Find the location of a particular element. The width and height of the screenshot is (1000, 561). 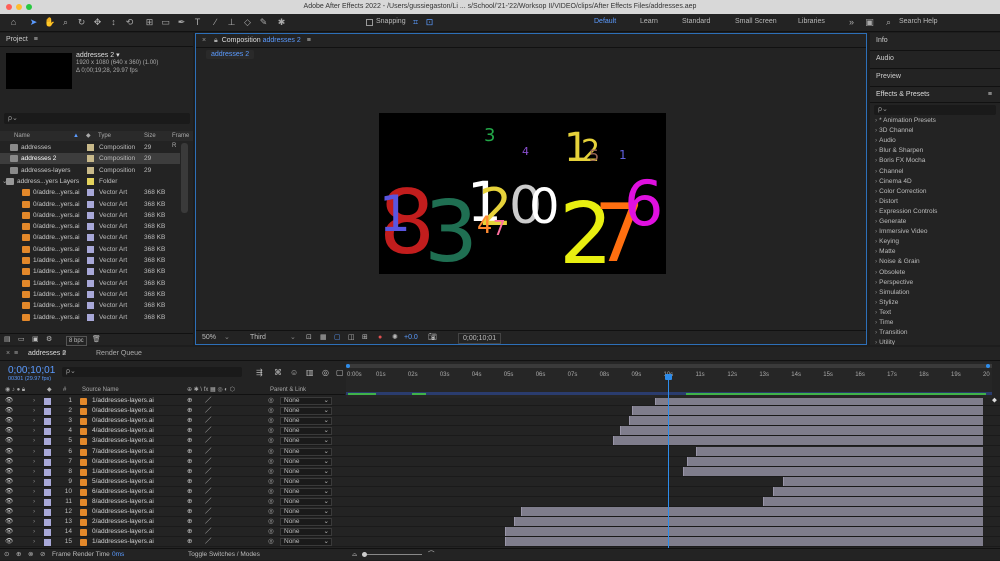

layer-name: 1/addresses-layers.ai is located at coordinates (123, 542).